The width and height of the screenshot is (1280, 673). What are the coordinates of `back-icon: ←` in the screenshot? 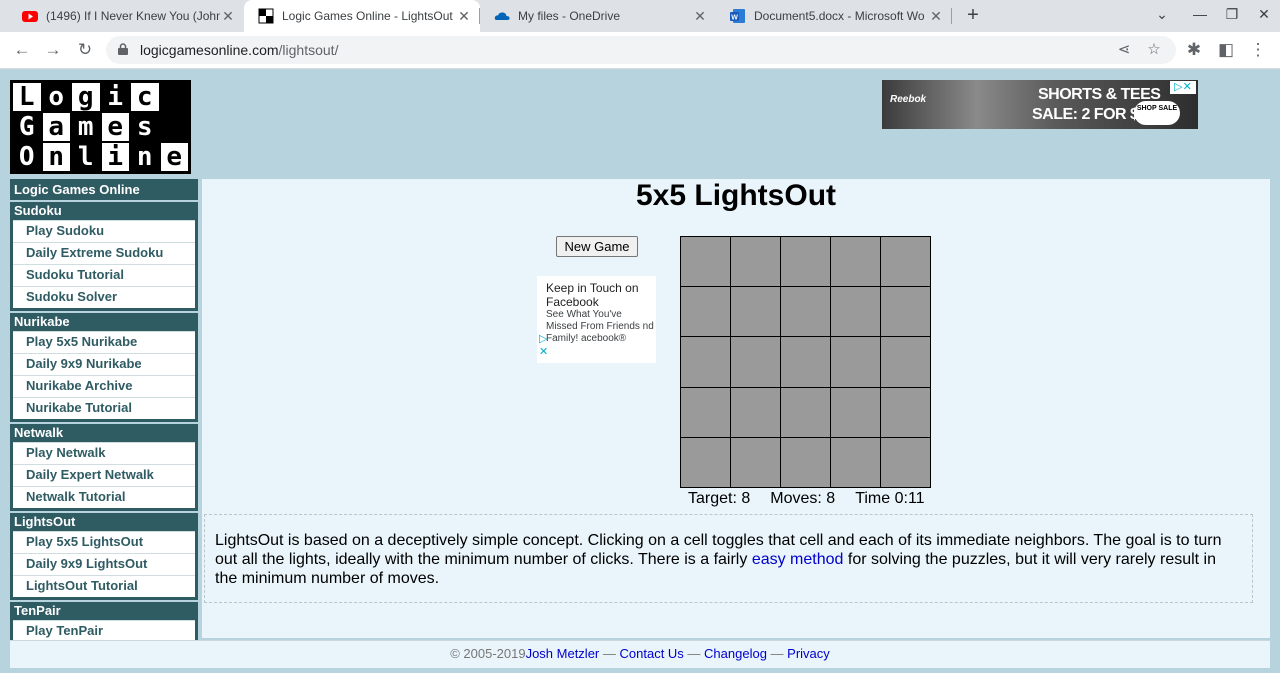 It's located at (22, 50).